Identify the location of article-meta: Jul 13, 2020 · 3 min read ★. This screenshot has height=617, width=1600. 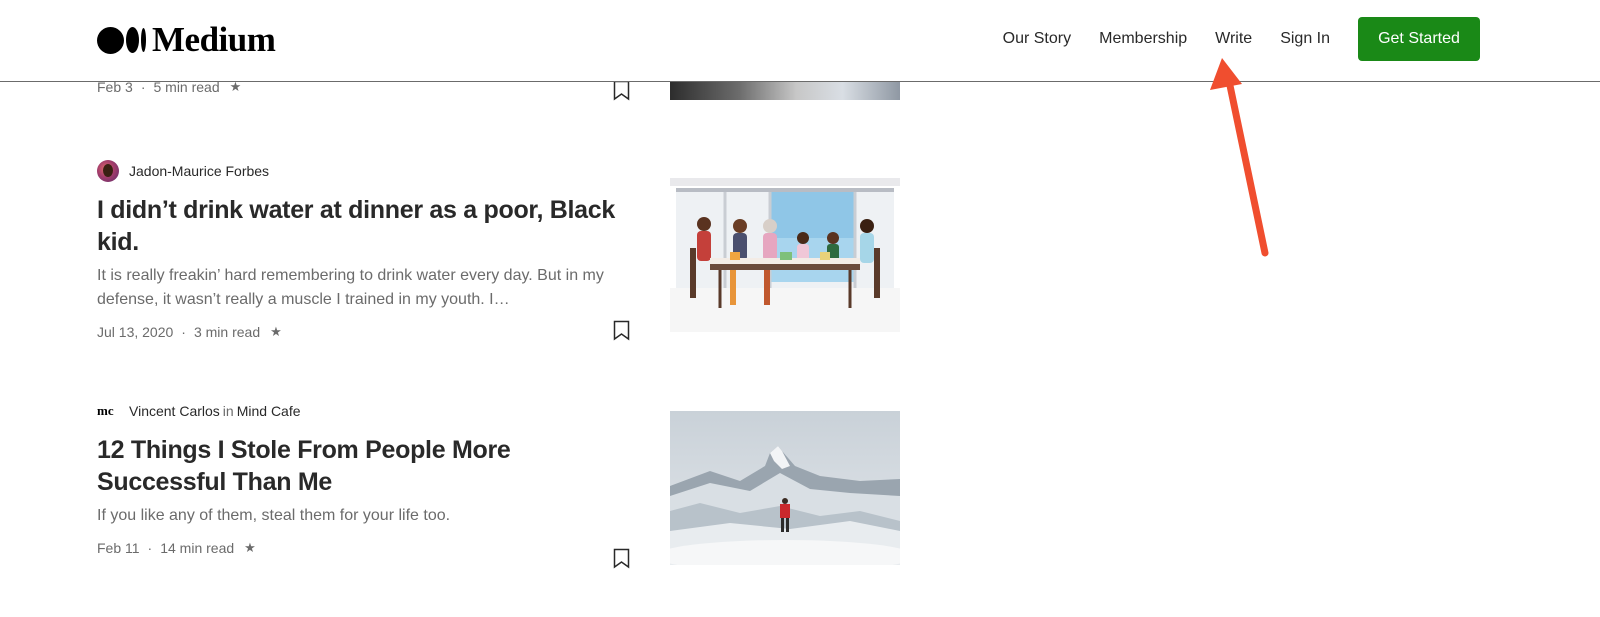
(189, 332).